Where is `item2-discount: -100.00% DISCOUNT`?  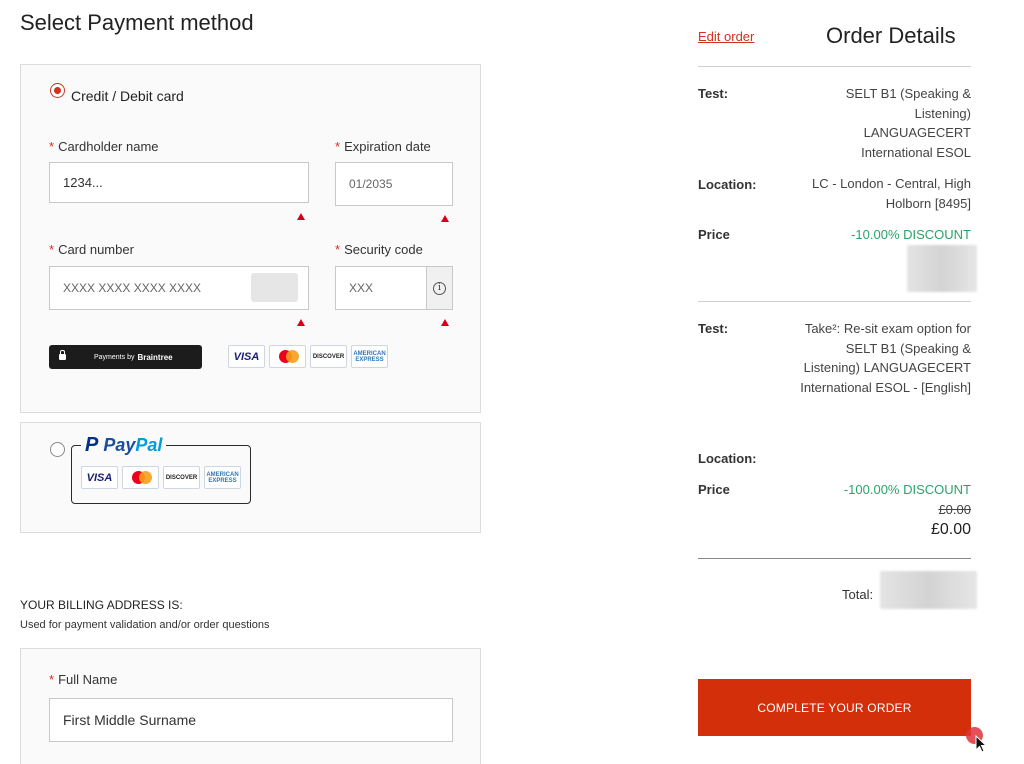 item2-discount: -100.00% DISCOUNT is located at coordinates (907, 489).